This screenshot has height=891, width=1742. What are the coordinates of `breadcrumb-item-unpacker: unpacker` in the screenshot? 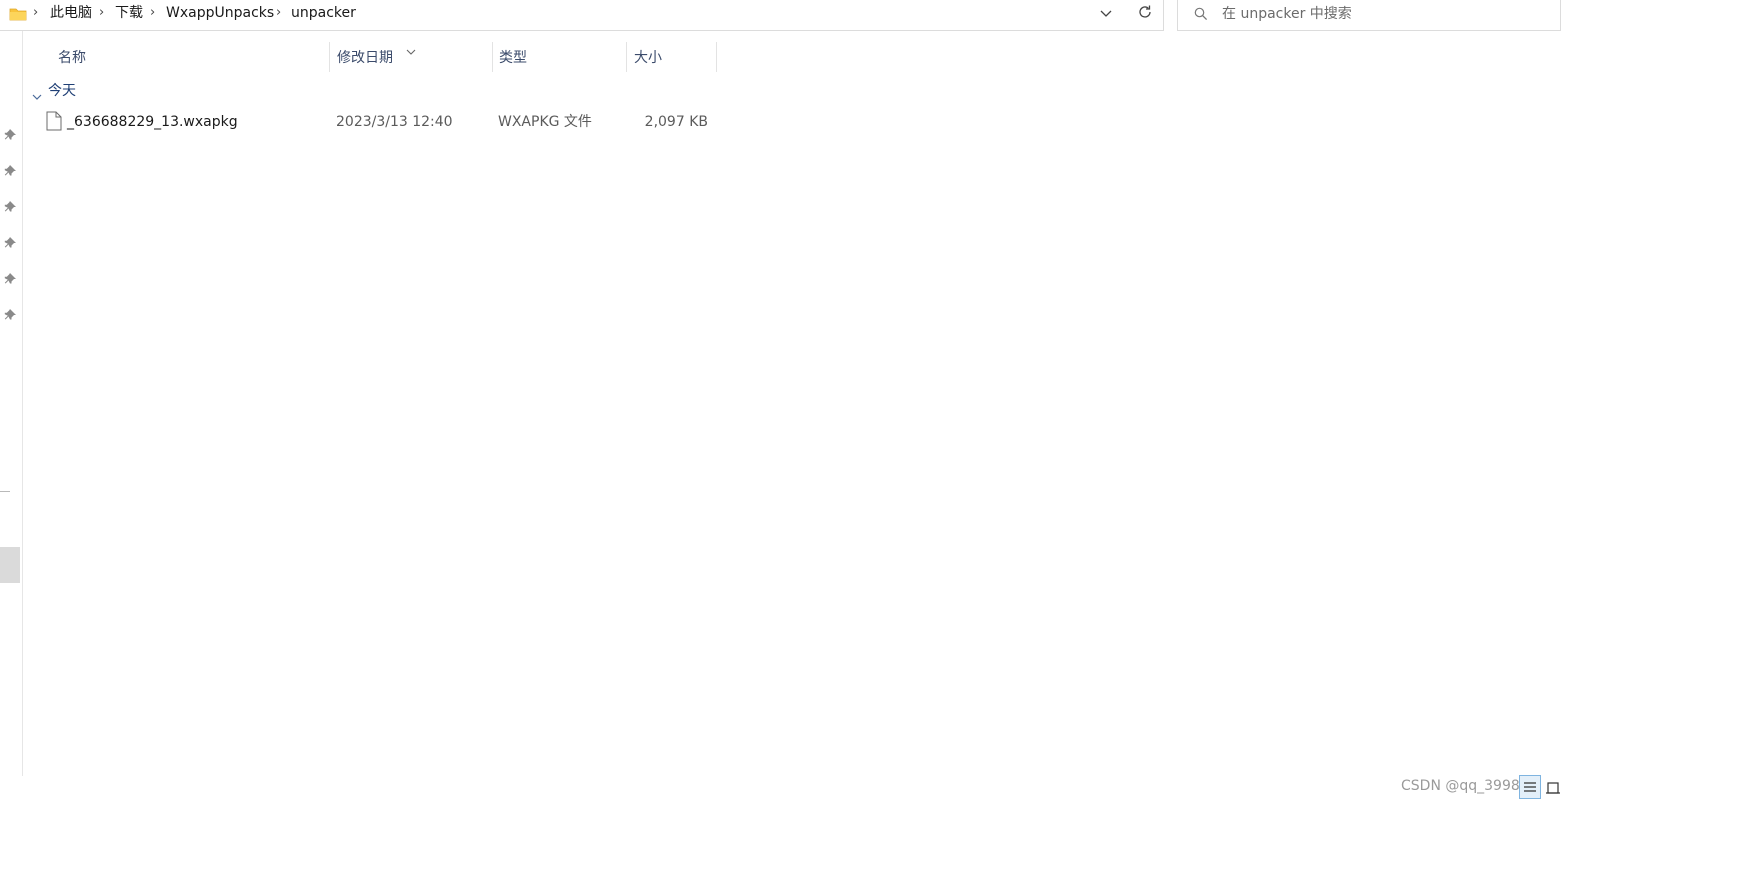 It's located at (323, 13).